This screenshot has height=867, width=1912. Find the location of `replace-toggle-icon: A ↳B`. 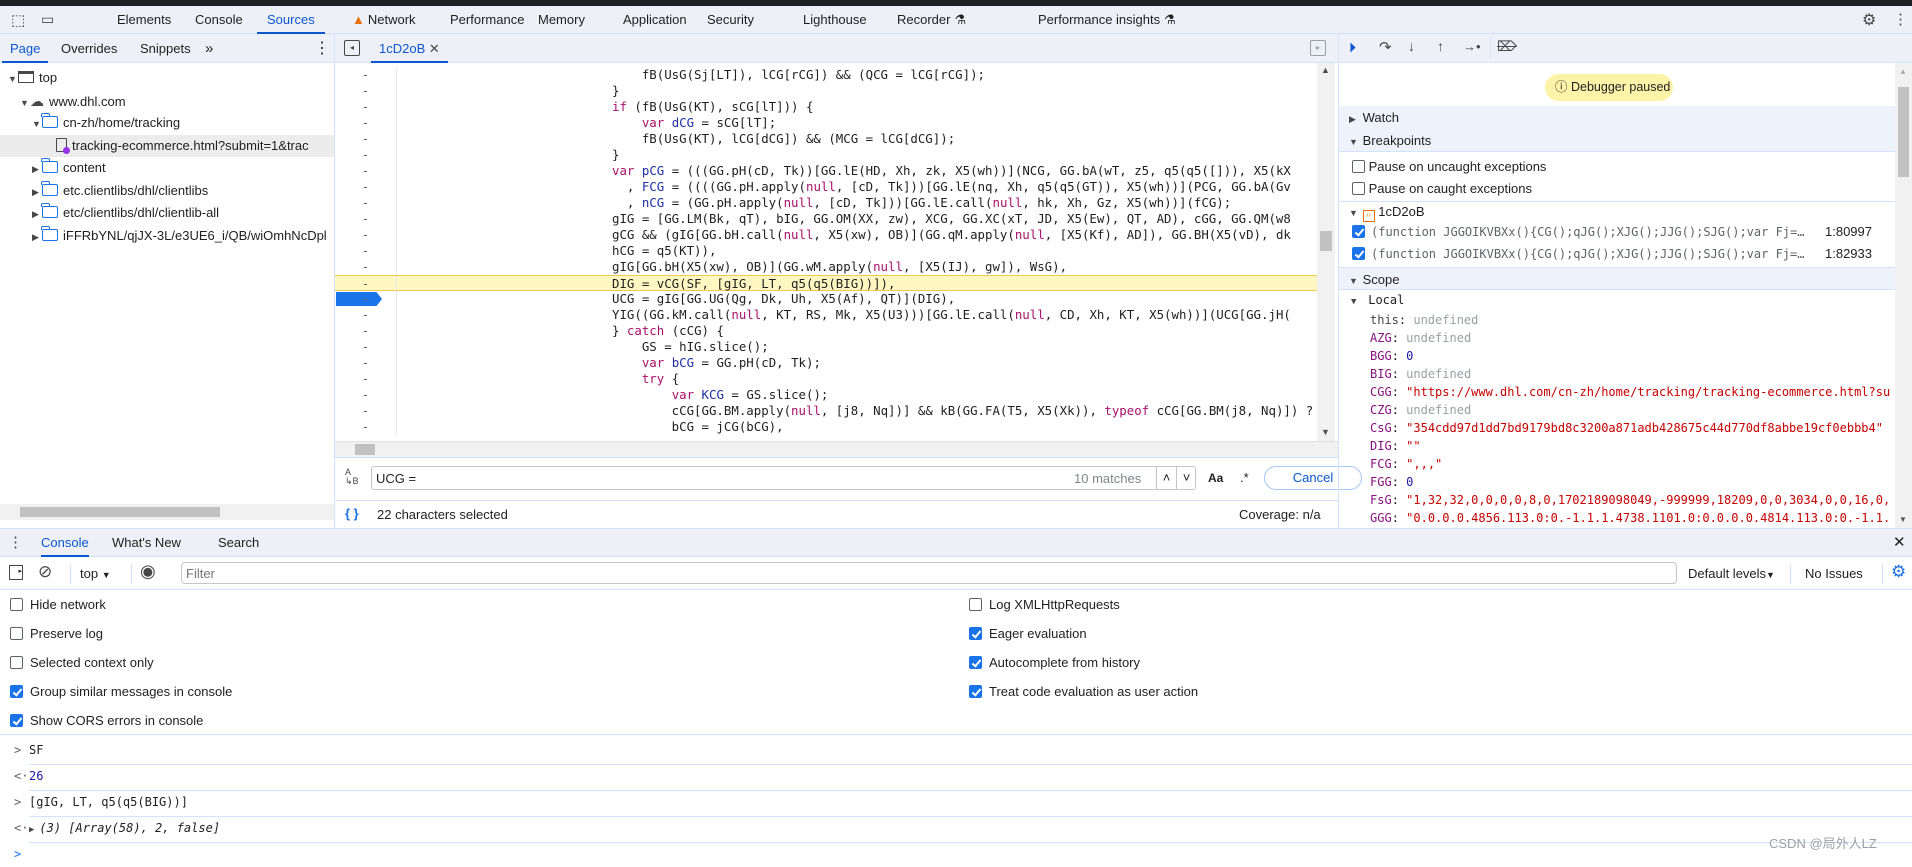

replace-toggle-icon: A ↳B is located at coordinates (352, 477).